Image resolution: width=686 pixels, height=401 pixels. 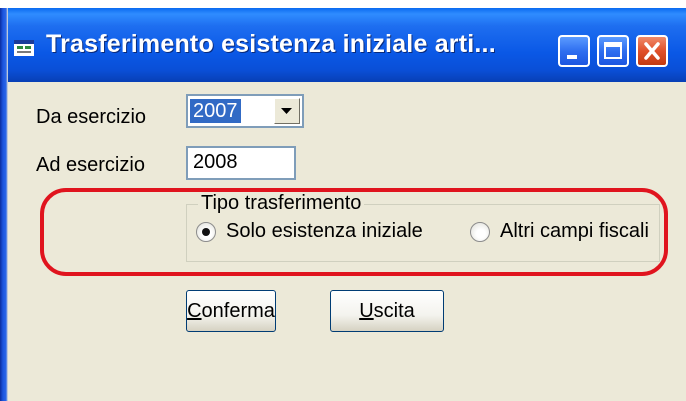 I want to click on radio-altri-campi: Altri campi fiscali, so click(x=559, y=231).